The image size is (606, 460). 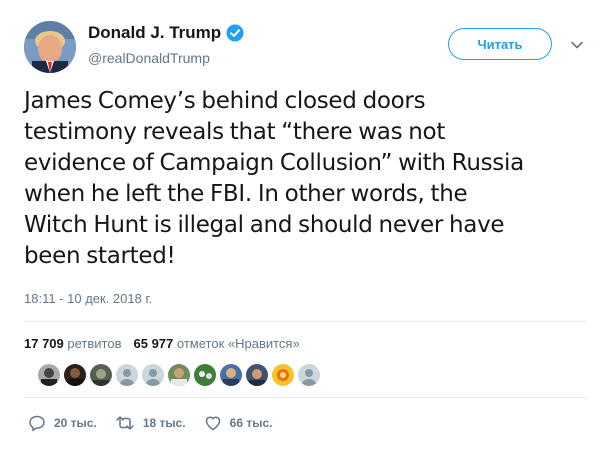 I want to click on user-handle: @realDonaldTrump, so click(x=166, y=58).